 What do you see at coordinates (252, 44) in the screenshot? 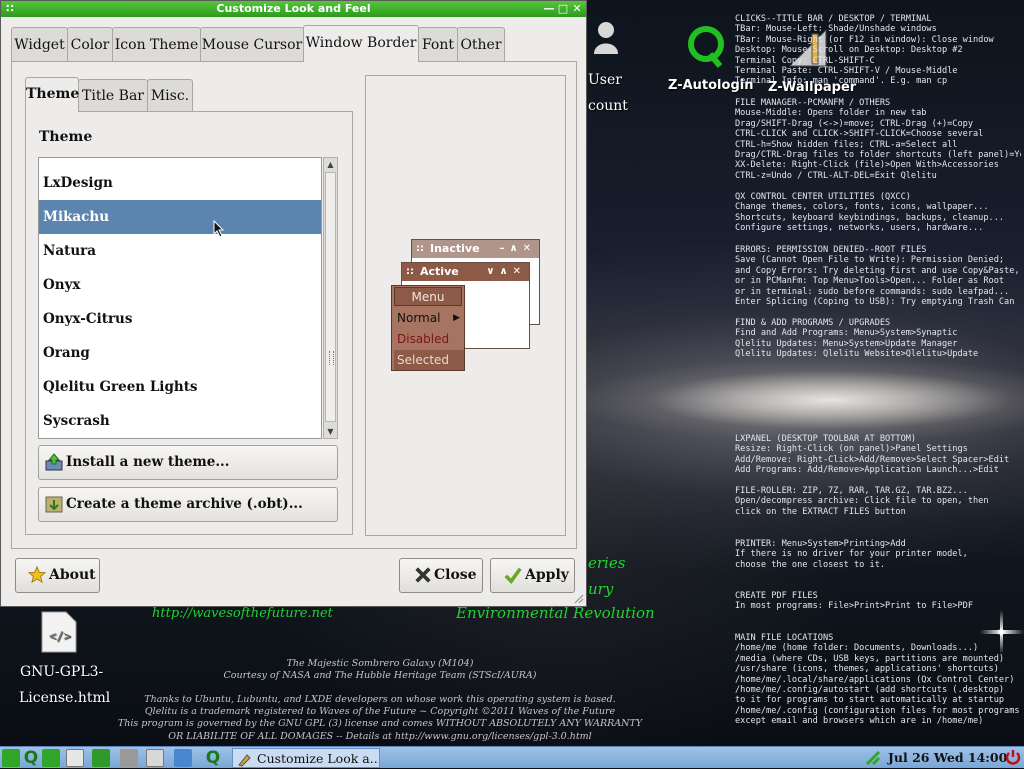
I see `tab-mouse-cursor: Mouse Cursor` at bounding box center [252, 44].